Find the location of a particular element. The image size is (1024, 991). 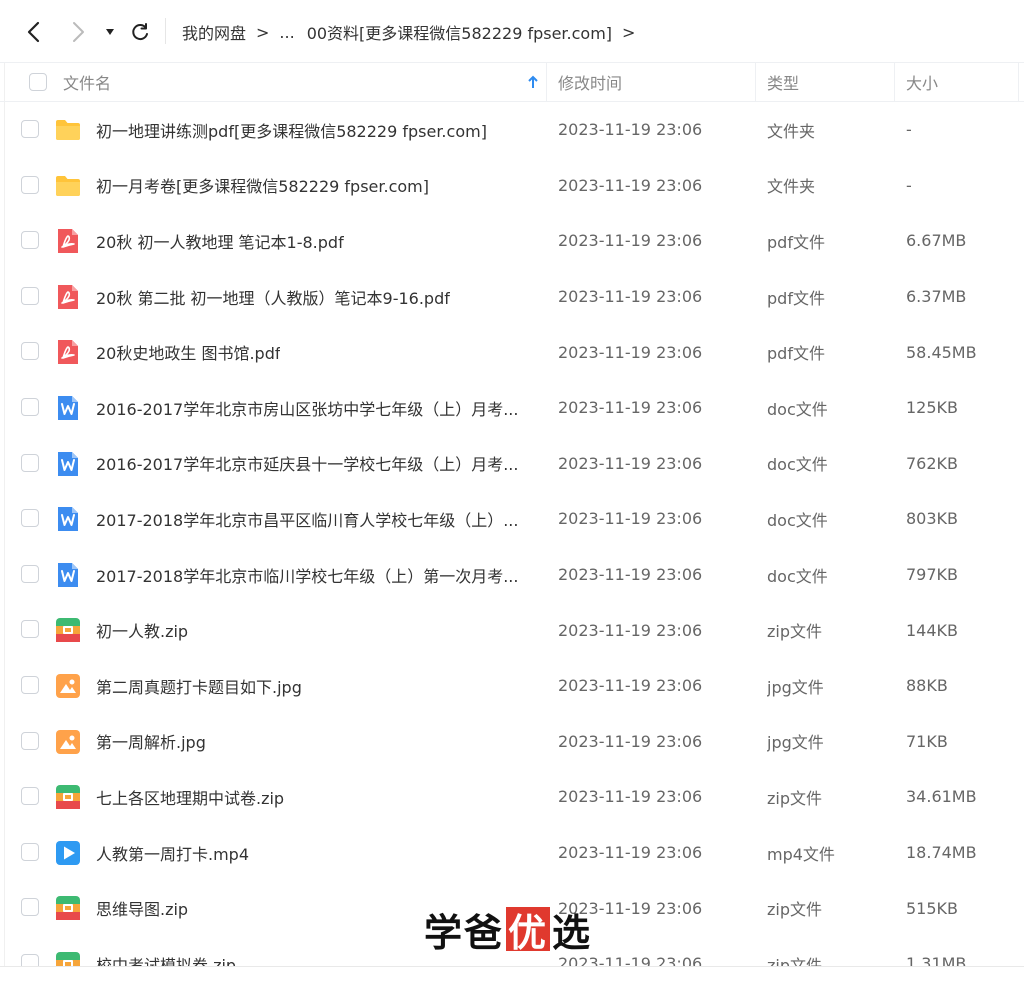

watermark-text-1: 学爸 is located at coordinates (464, 932).